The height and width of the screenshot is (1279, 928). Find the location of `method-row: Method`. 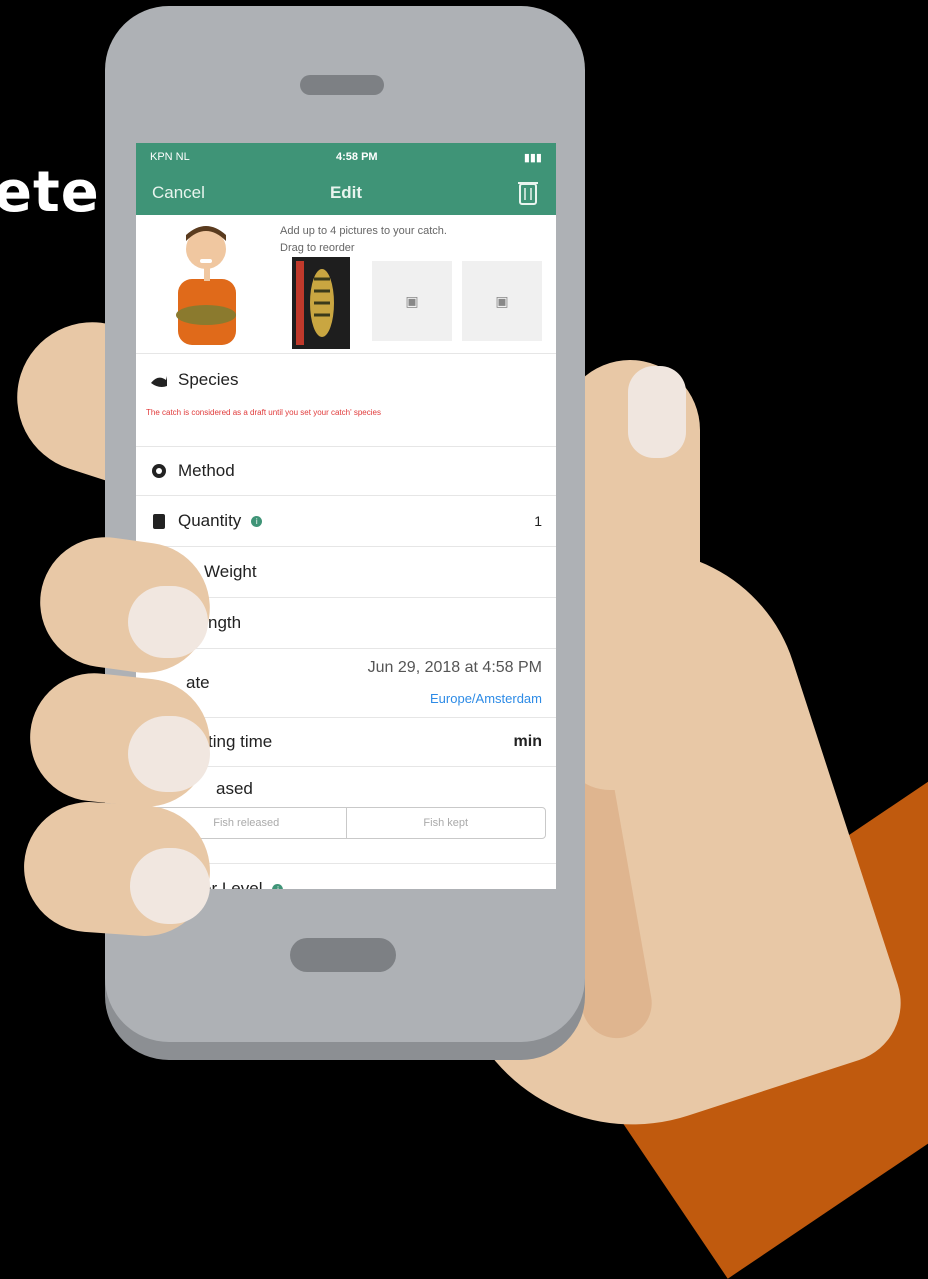

method-row: Method is located at coordinates (346, 471).